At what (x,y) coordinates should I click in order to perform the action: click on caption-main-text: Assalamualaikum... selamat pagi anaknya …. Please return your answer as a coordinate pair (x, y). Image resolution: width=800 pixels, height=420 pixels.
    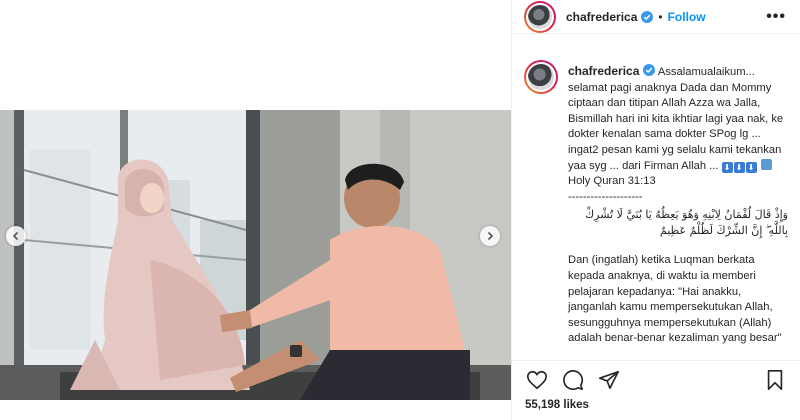
    Looking at the image, I should click on (676, 119).